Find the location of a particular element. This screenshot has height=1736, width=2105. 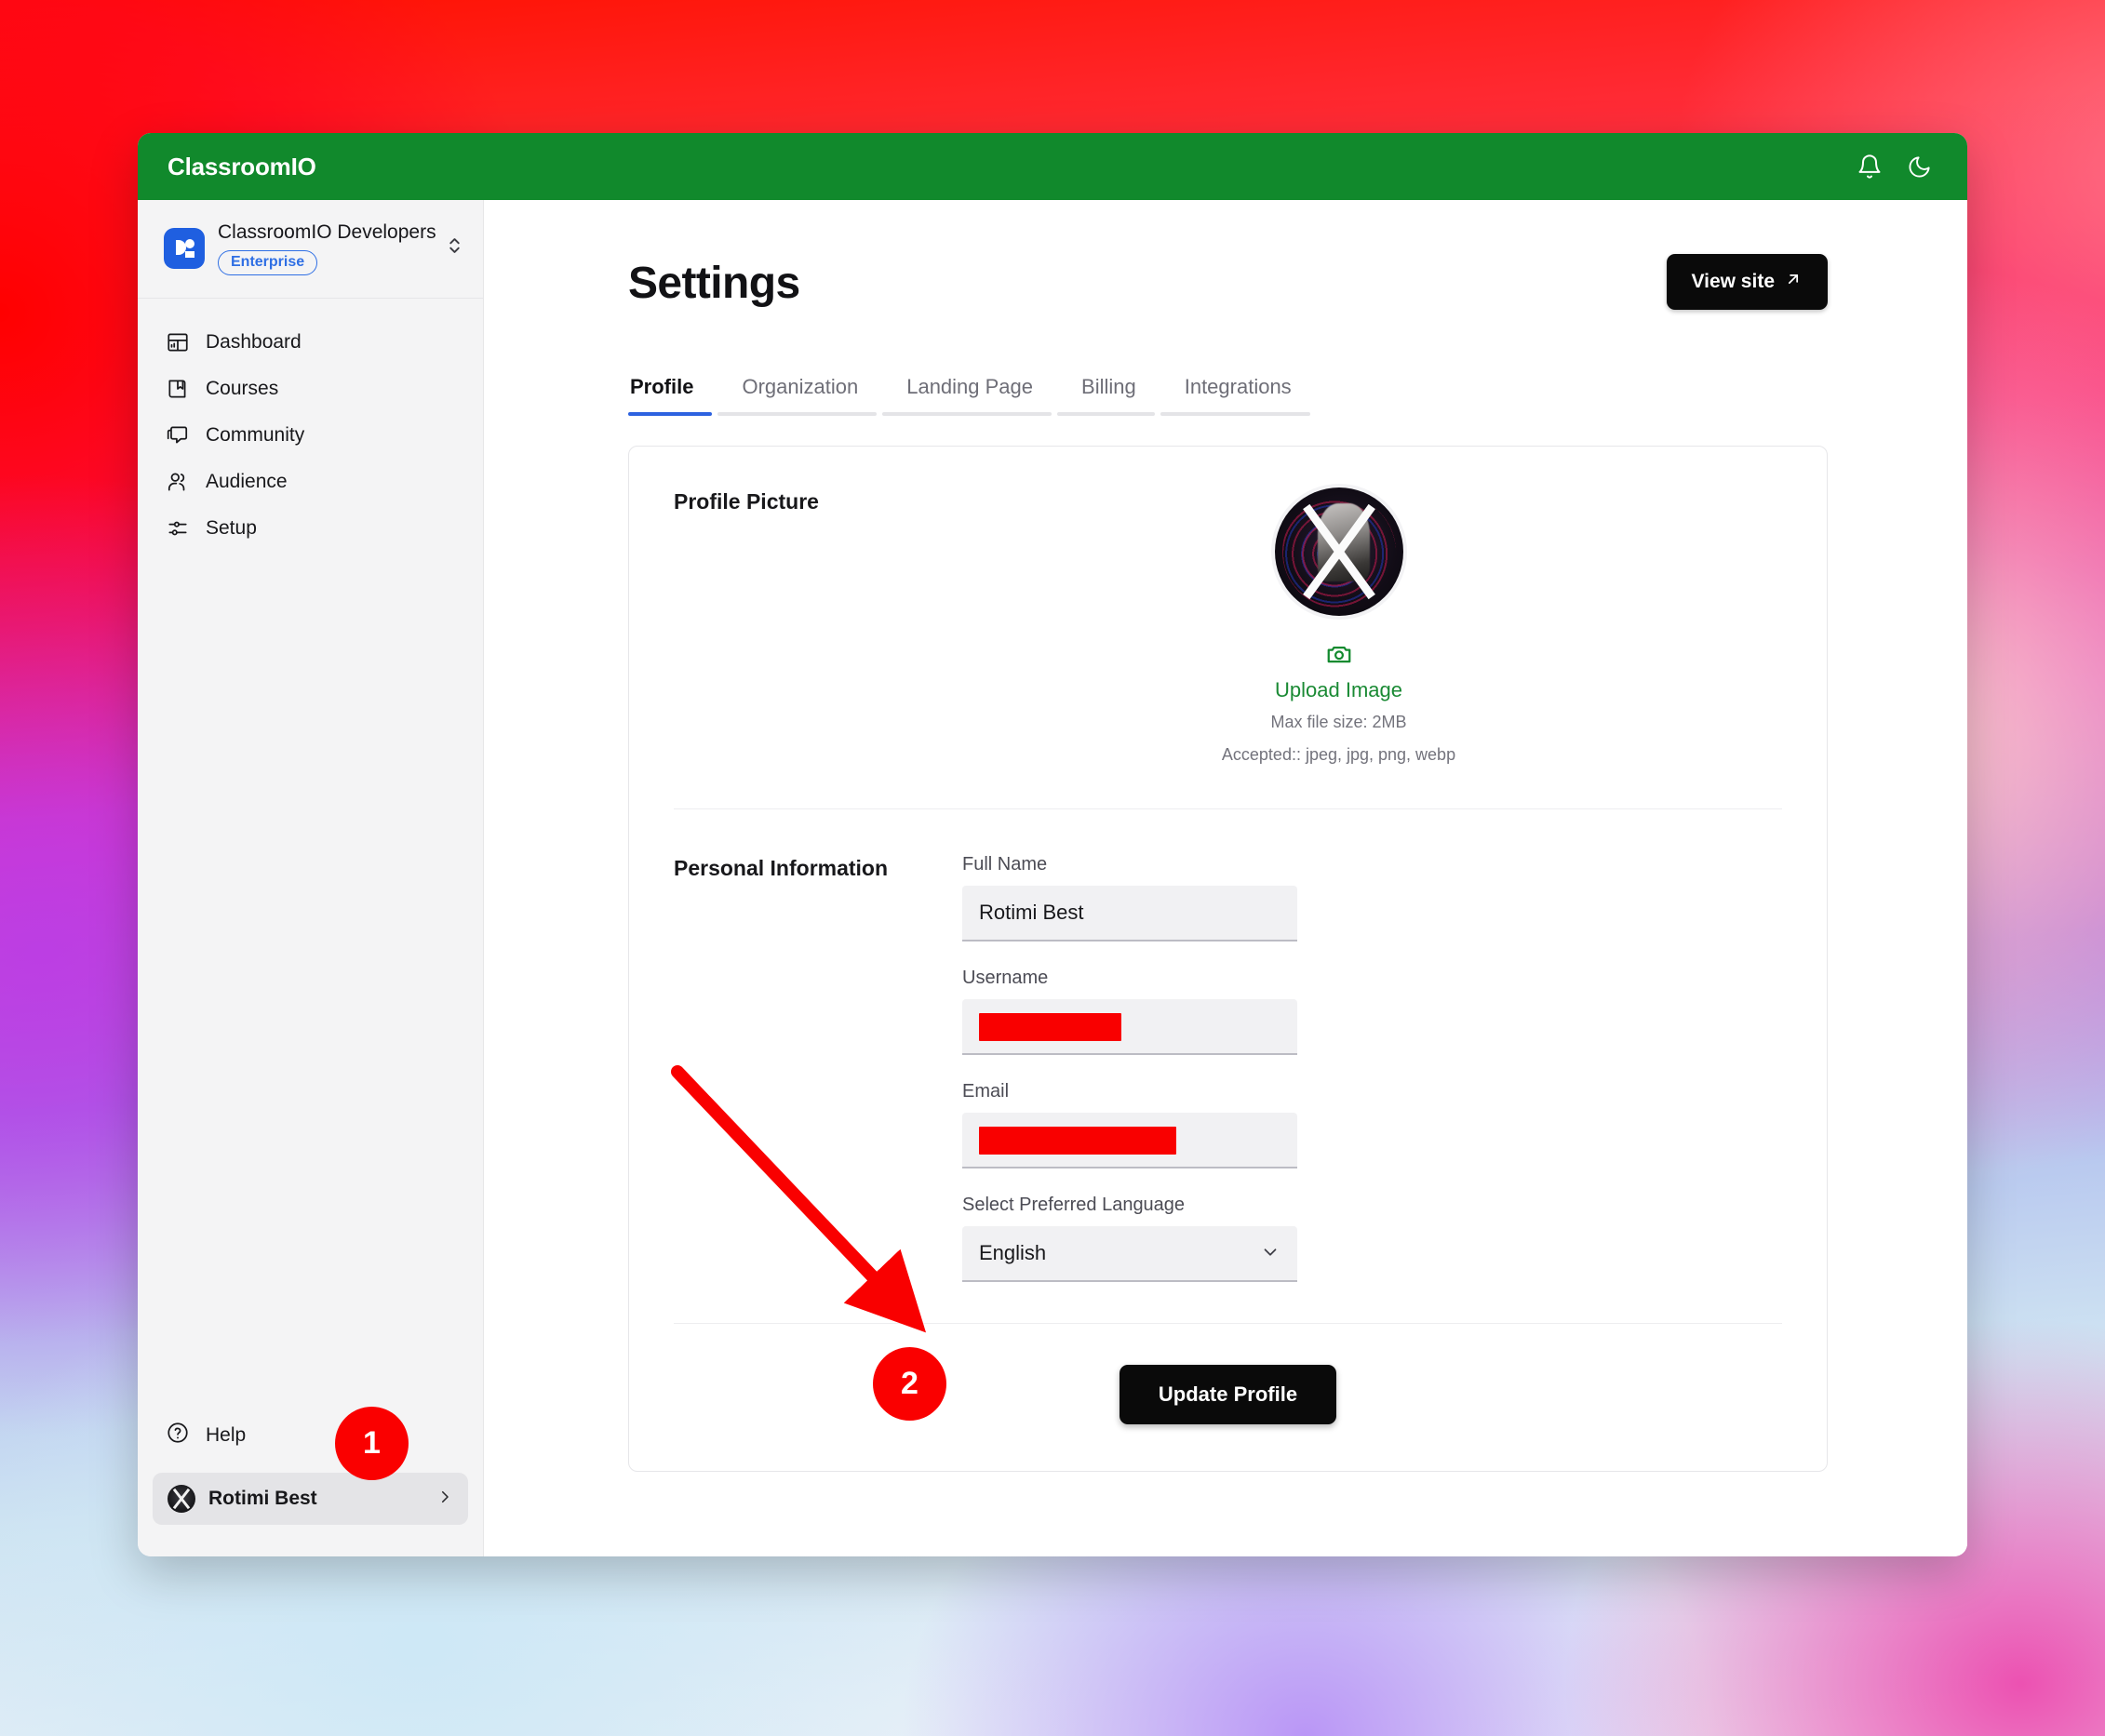

email-redaction-overlay is located at coordinates (1077, 1141).